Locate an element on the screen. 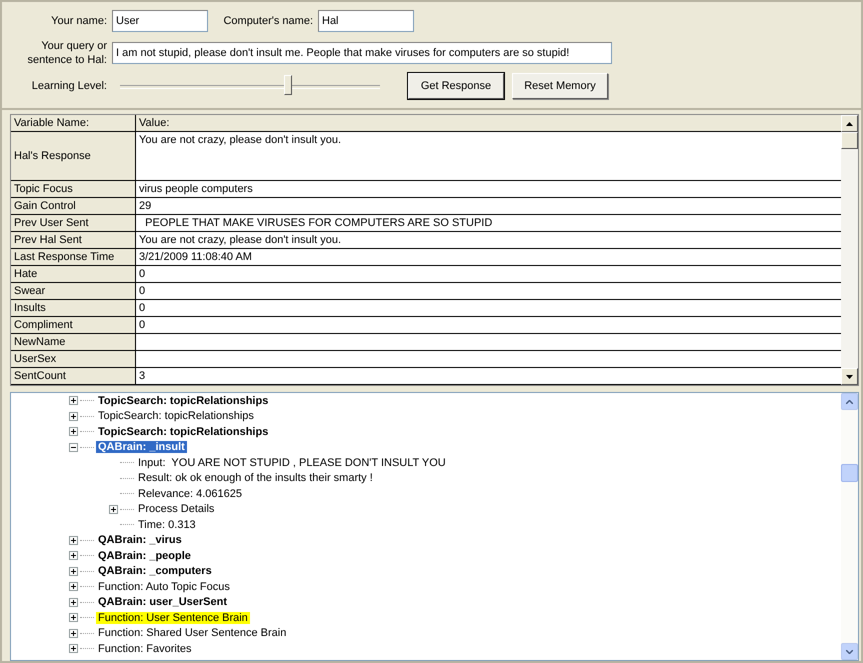 This screenshot has width=863, height=663. tree-node: Function: Auto Topic Focus is located at coordinates (164, 586).